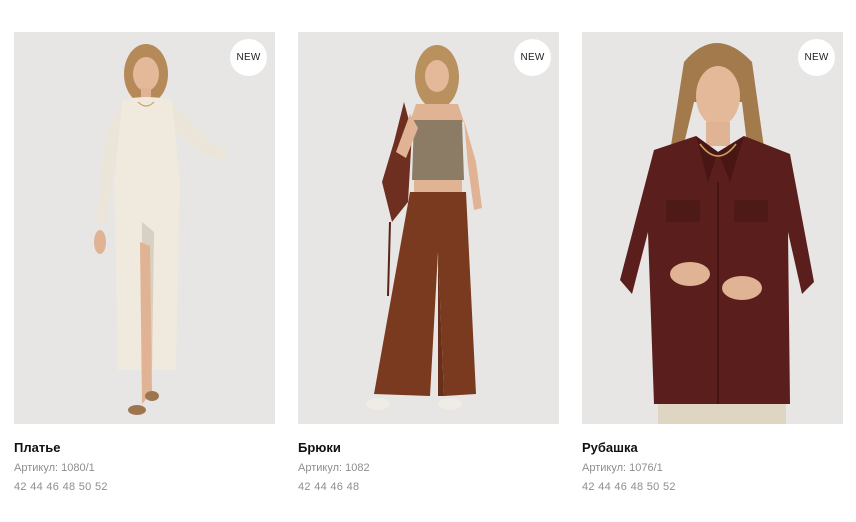  What do you see at coordinates (424, 227) in the screenshot?
I see `trousers-model-illustration` at bounding box center [424, 227].